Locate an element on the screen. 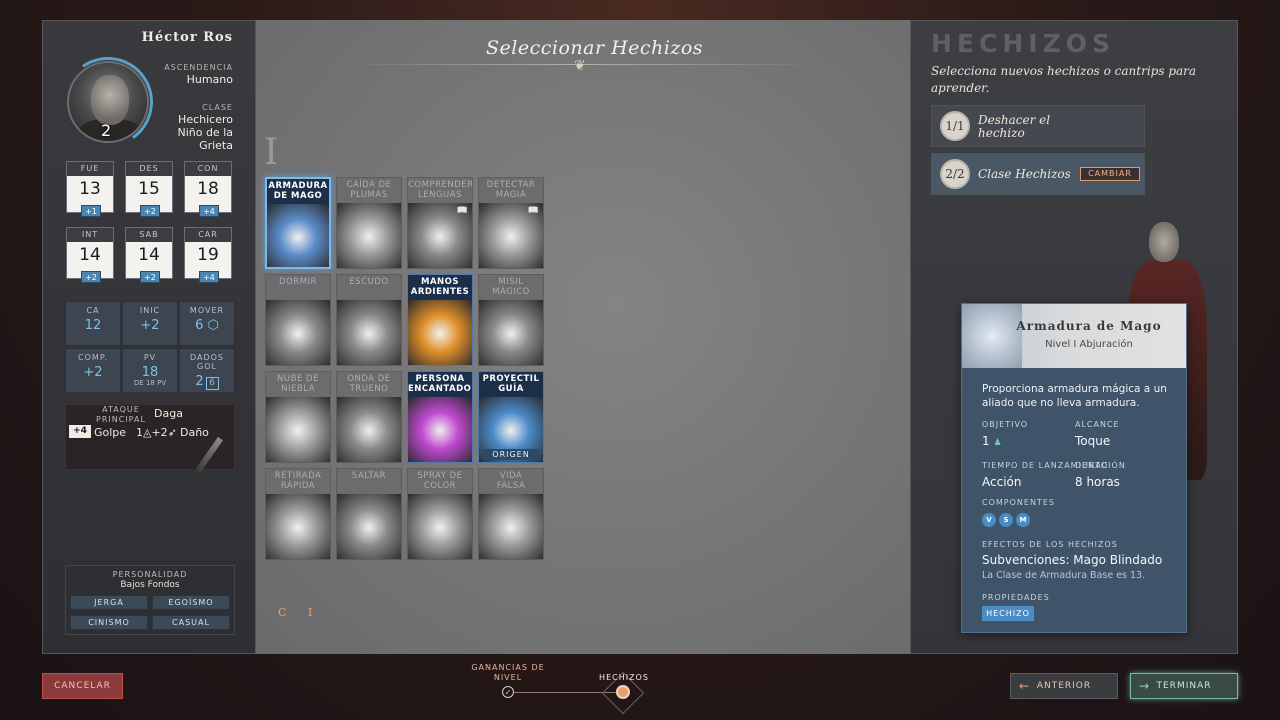 The image size is (1280, 720). spell-card: VIDA FALSA is located at coordinates (511, 514).